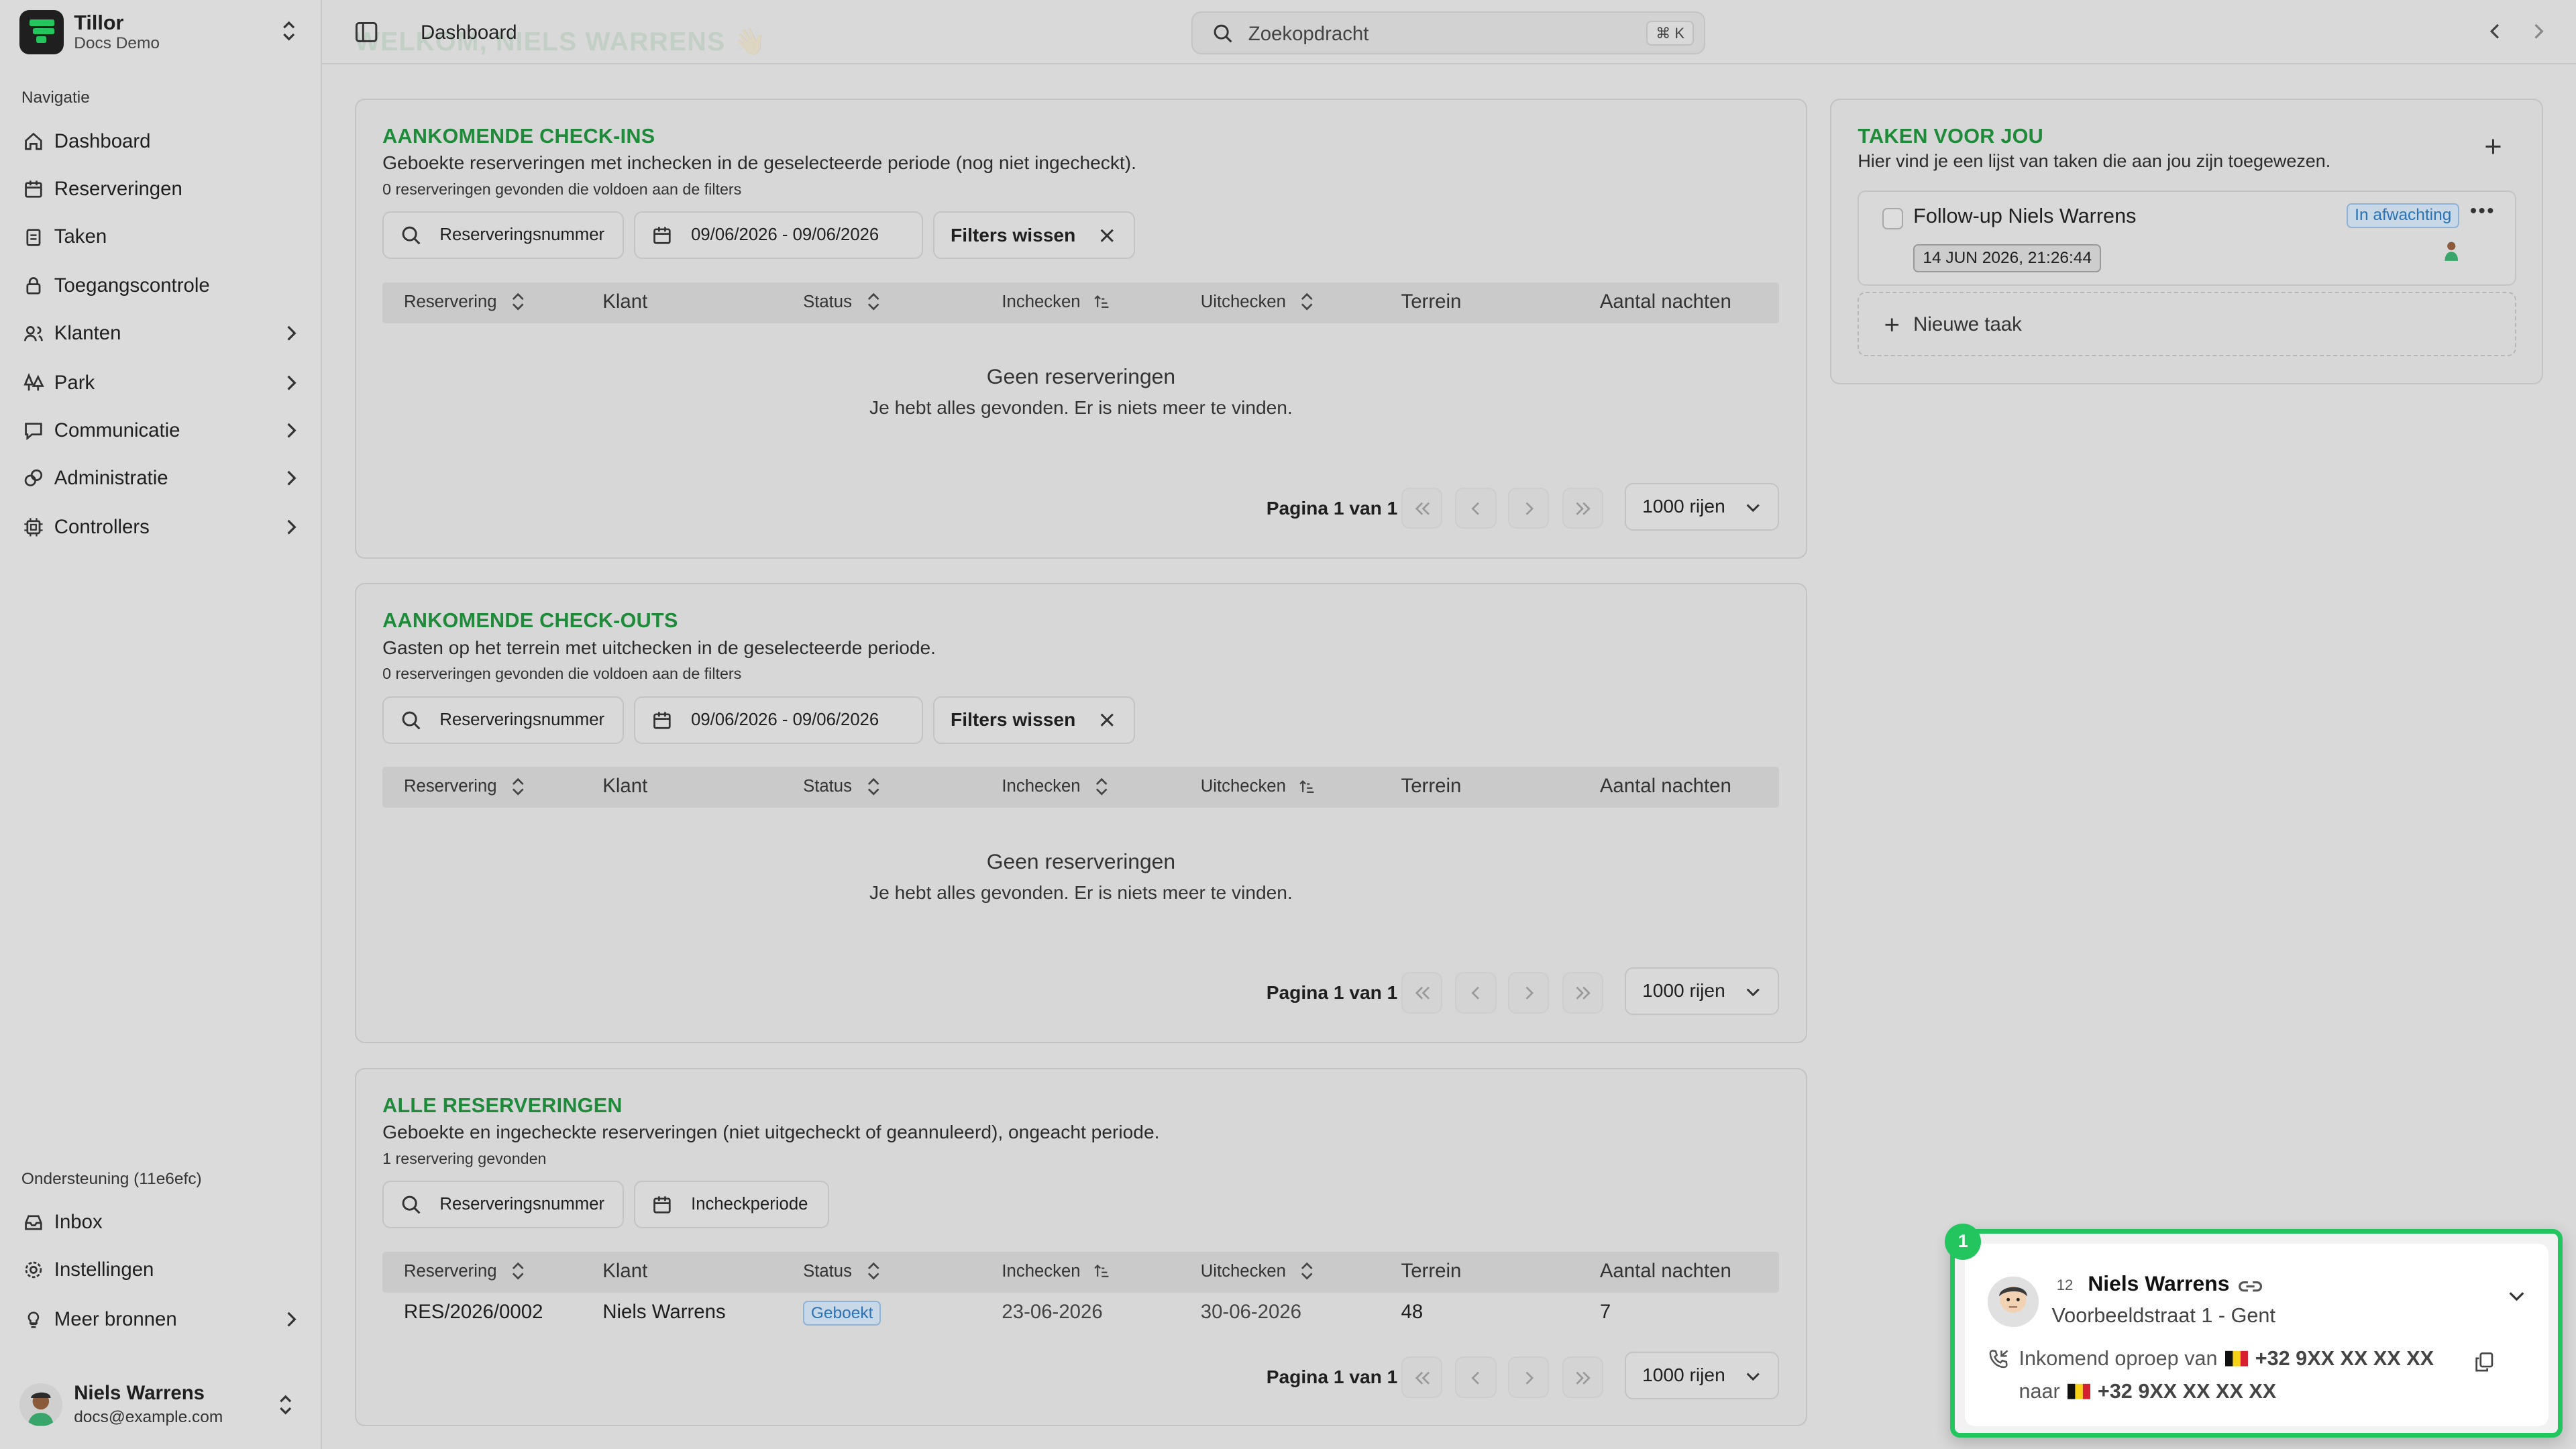 This screenshot has width=2576, height=1449. What do you see at coordinates (161, 1222) in the screenshot?
I see `sidebar-item-inbox: Inbox` at bounding box center [161, 1222].